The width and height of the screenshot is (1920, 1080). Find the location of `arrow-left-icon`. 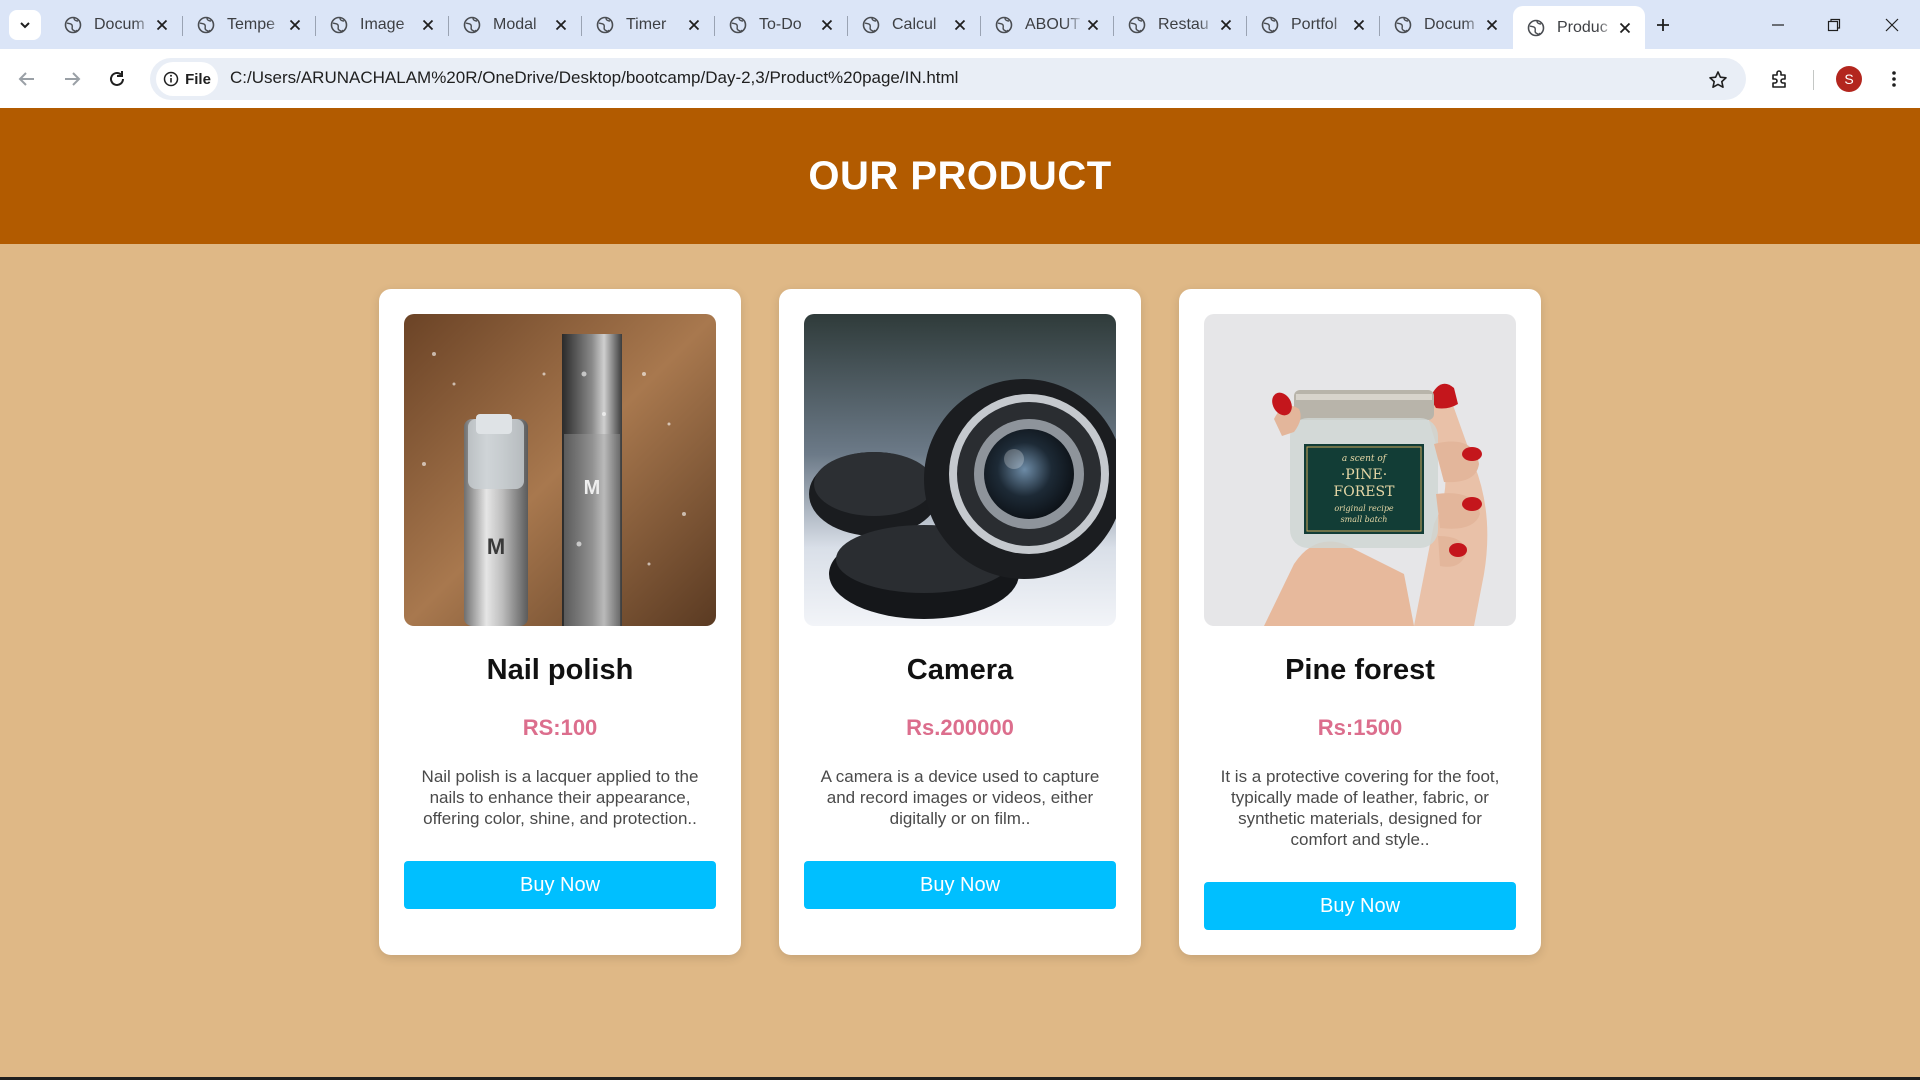

arrow-left-icon is located at coordinates (26, 79).